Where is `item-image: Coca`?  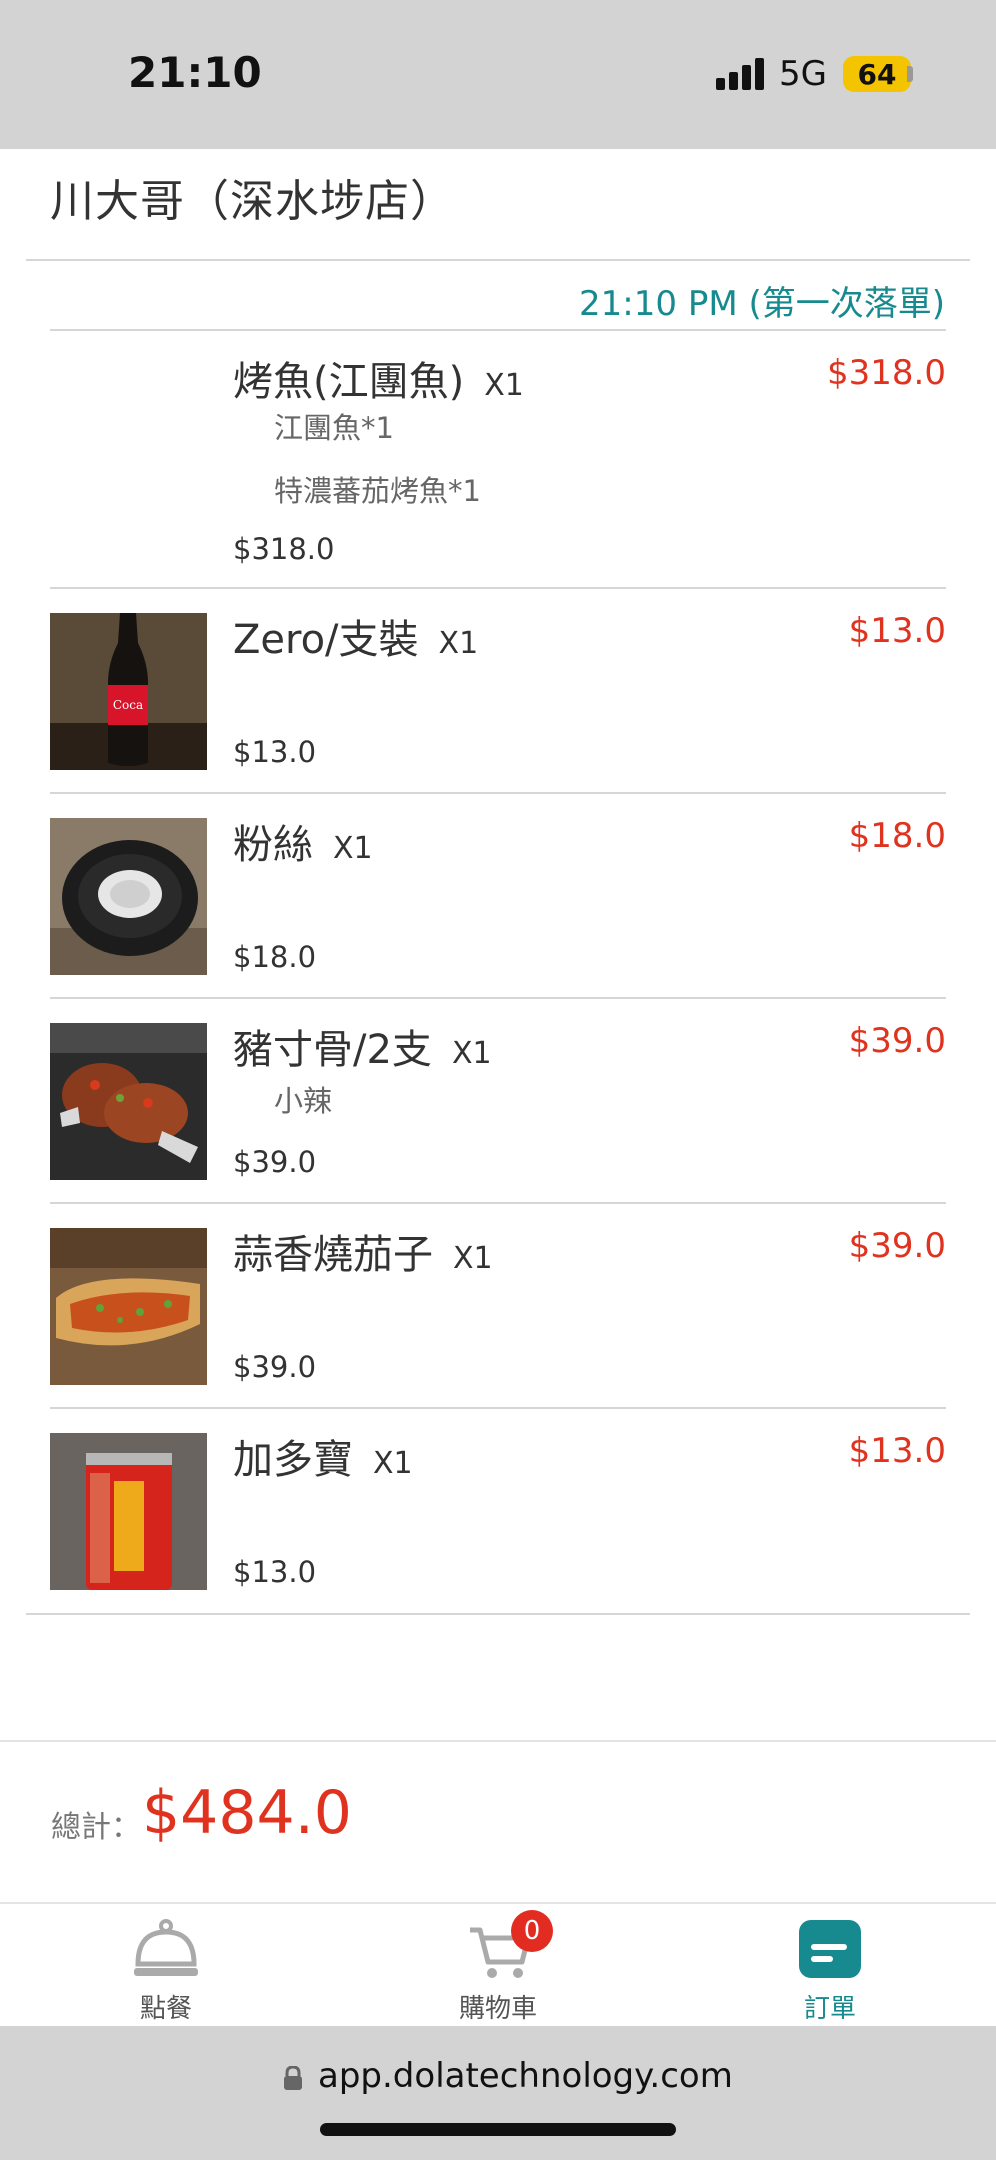 item-image: Coca is located at coordinates (128, 691).